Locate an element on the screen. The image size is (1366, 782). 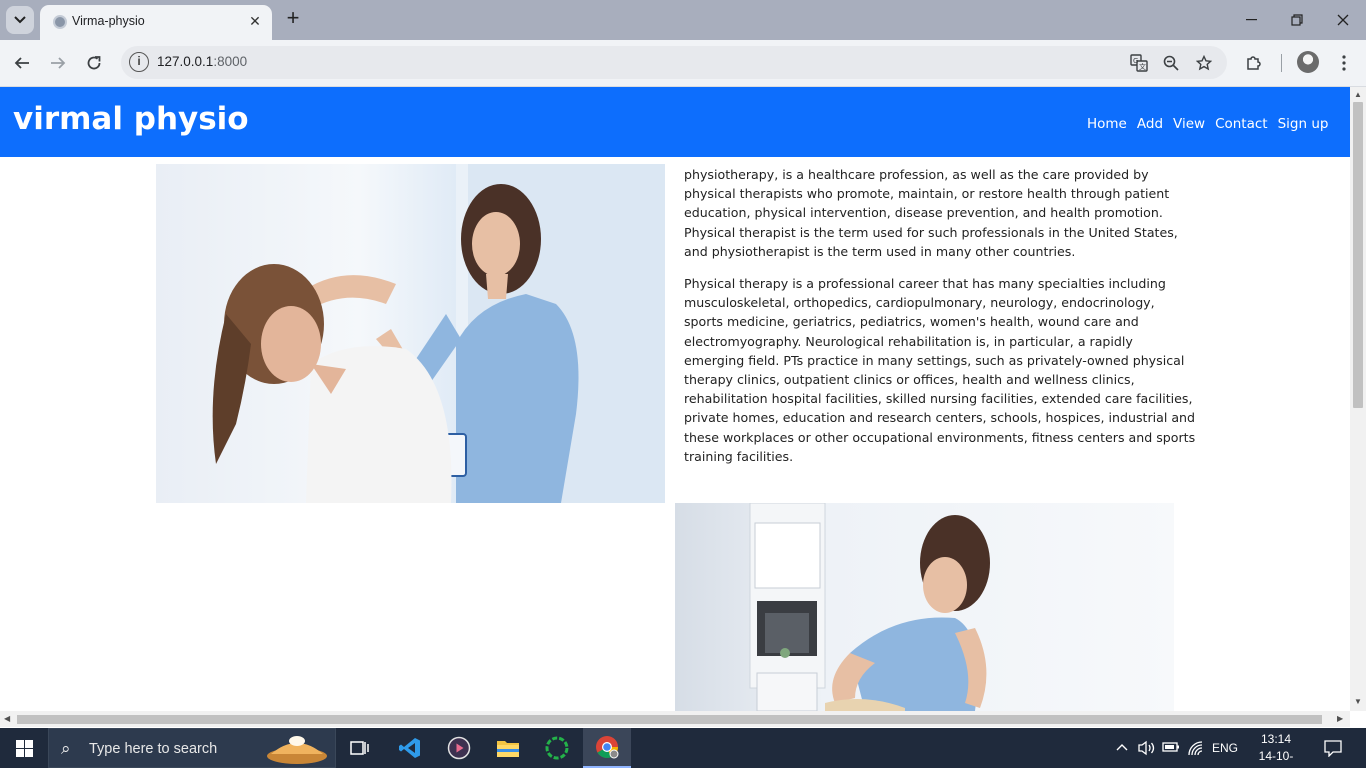
new-tab-button: + is located at coordinates (293, 18).